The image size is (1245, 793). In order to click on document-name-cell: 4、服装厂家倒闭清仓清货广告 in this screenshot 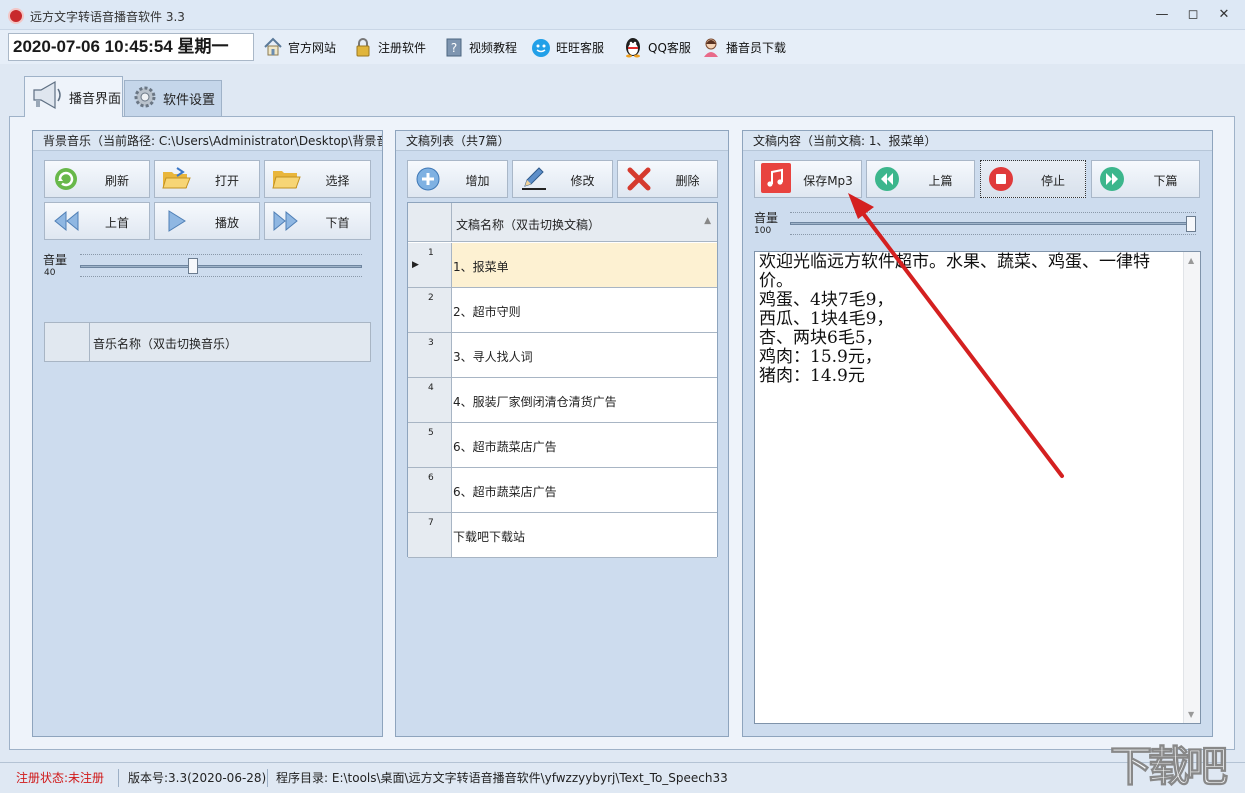, I will do `click(535, 401)`.